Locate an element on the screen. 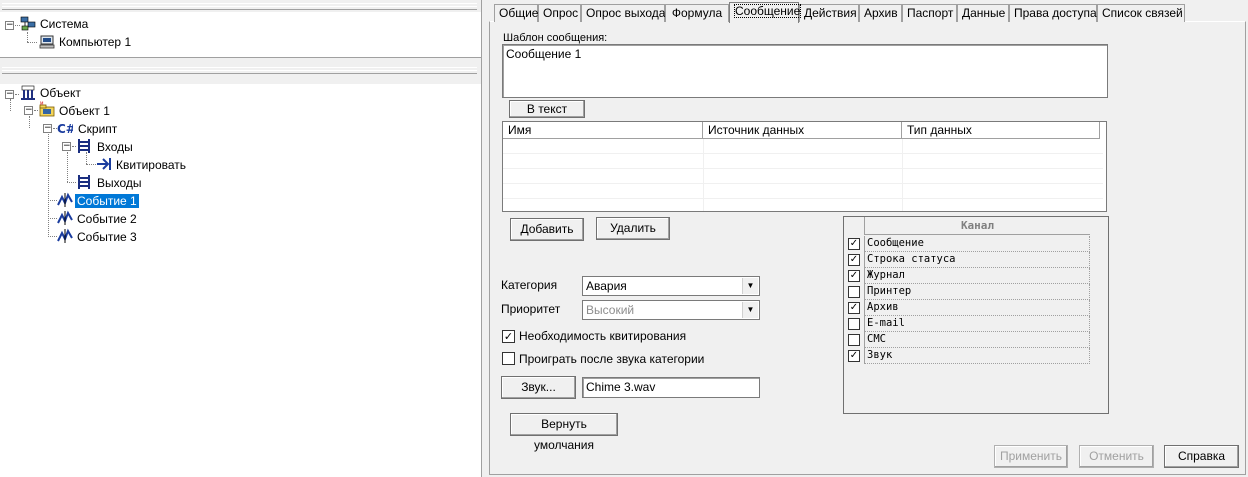 Image resolution: width=1248 pixels, height=477 pixels. tab-label: Опрос выхода is located at coordinates (626, 13).